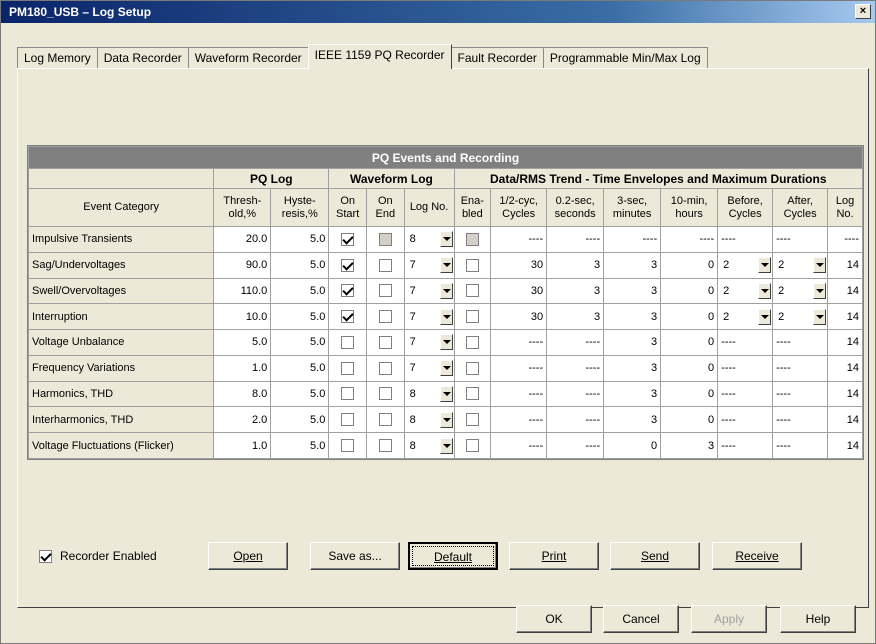 This screenshot has width=876, height=644. What do you see at coordinates (689, 445) in the screenshot?
I see `min-10-cell: 3` at bounding box center [689, 445].